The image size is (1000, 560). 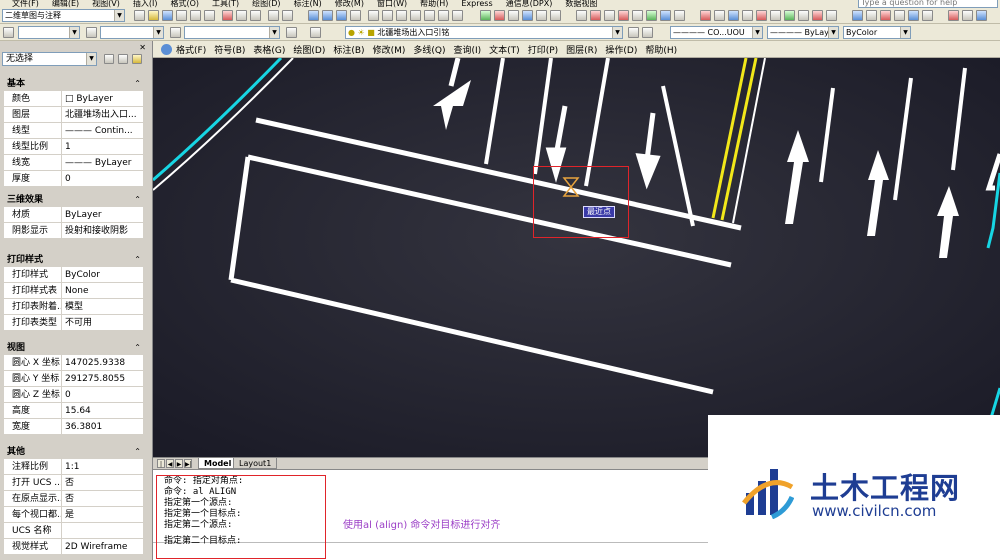 What do you see at coordinates (195, 15) in the screenshot?
I see `preview-icon` at bounding box center [195, 15].